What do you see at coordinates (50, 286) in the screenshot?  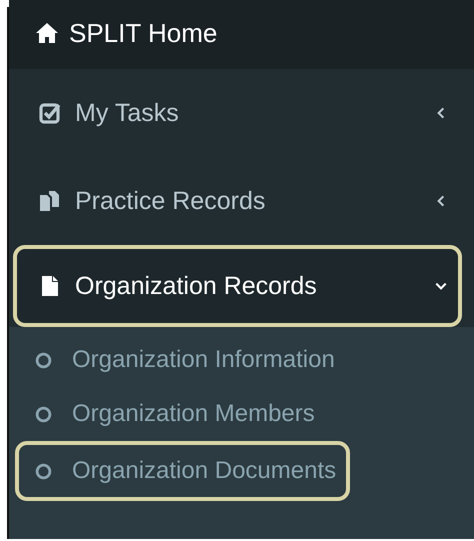 I see `file-icon` at bounding box center [50, 286].